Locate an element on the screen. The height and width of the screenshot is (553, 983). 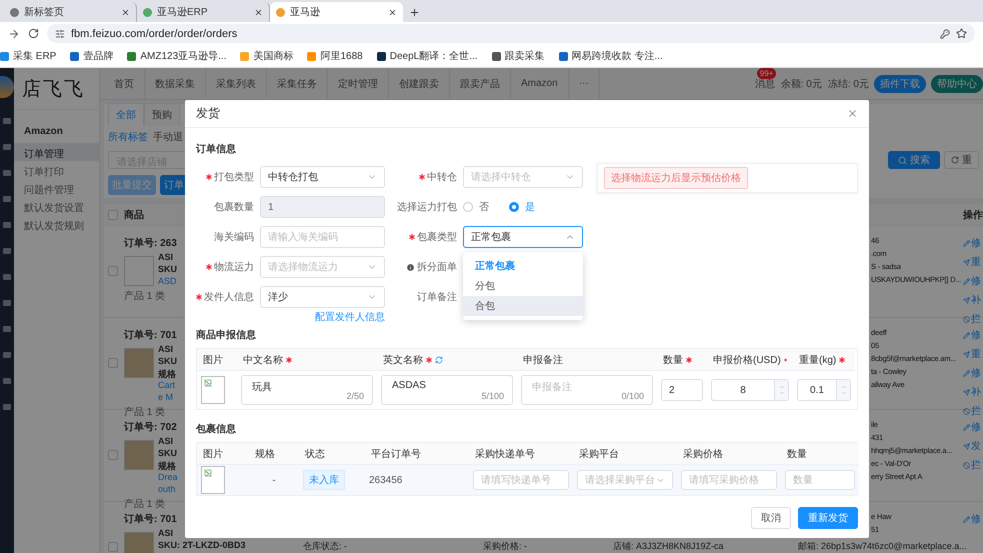
radio-option: 否 is located at coordinates (476, 207).